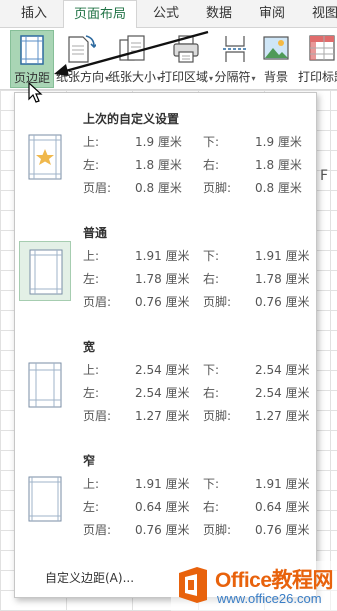  I want to click on watermark-url: www.office26.com, so click(269, 598).